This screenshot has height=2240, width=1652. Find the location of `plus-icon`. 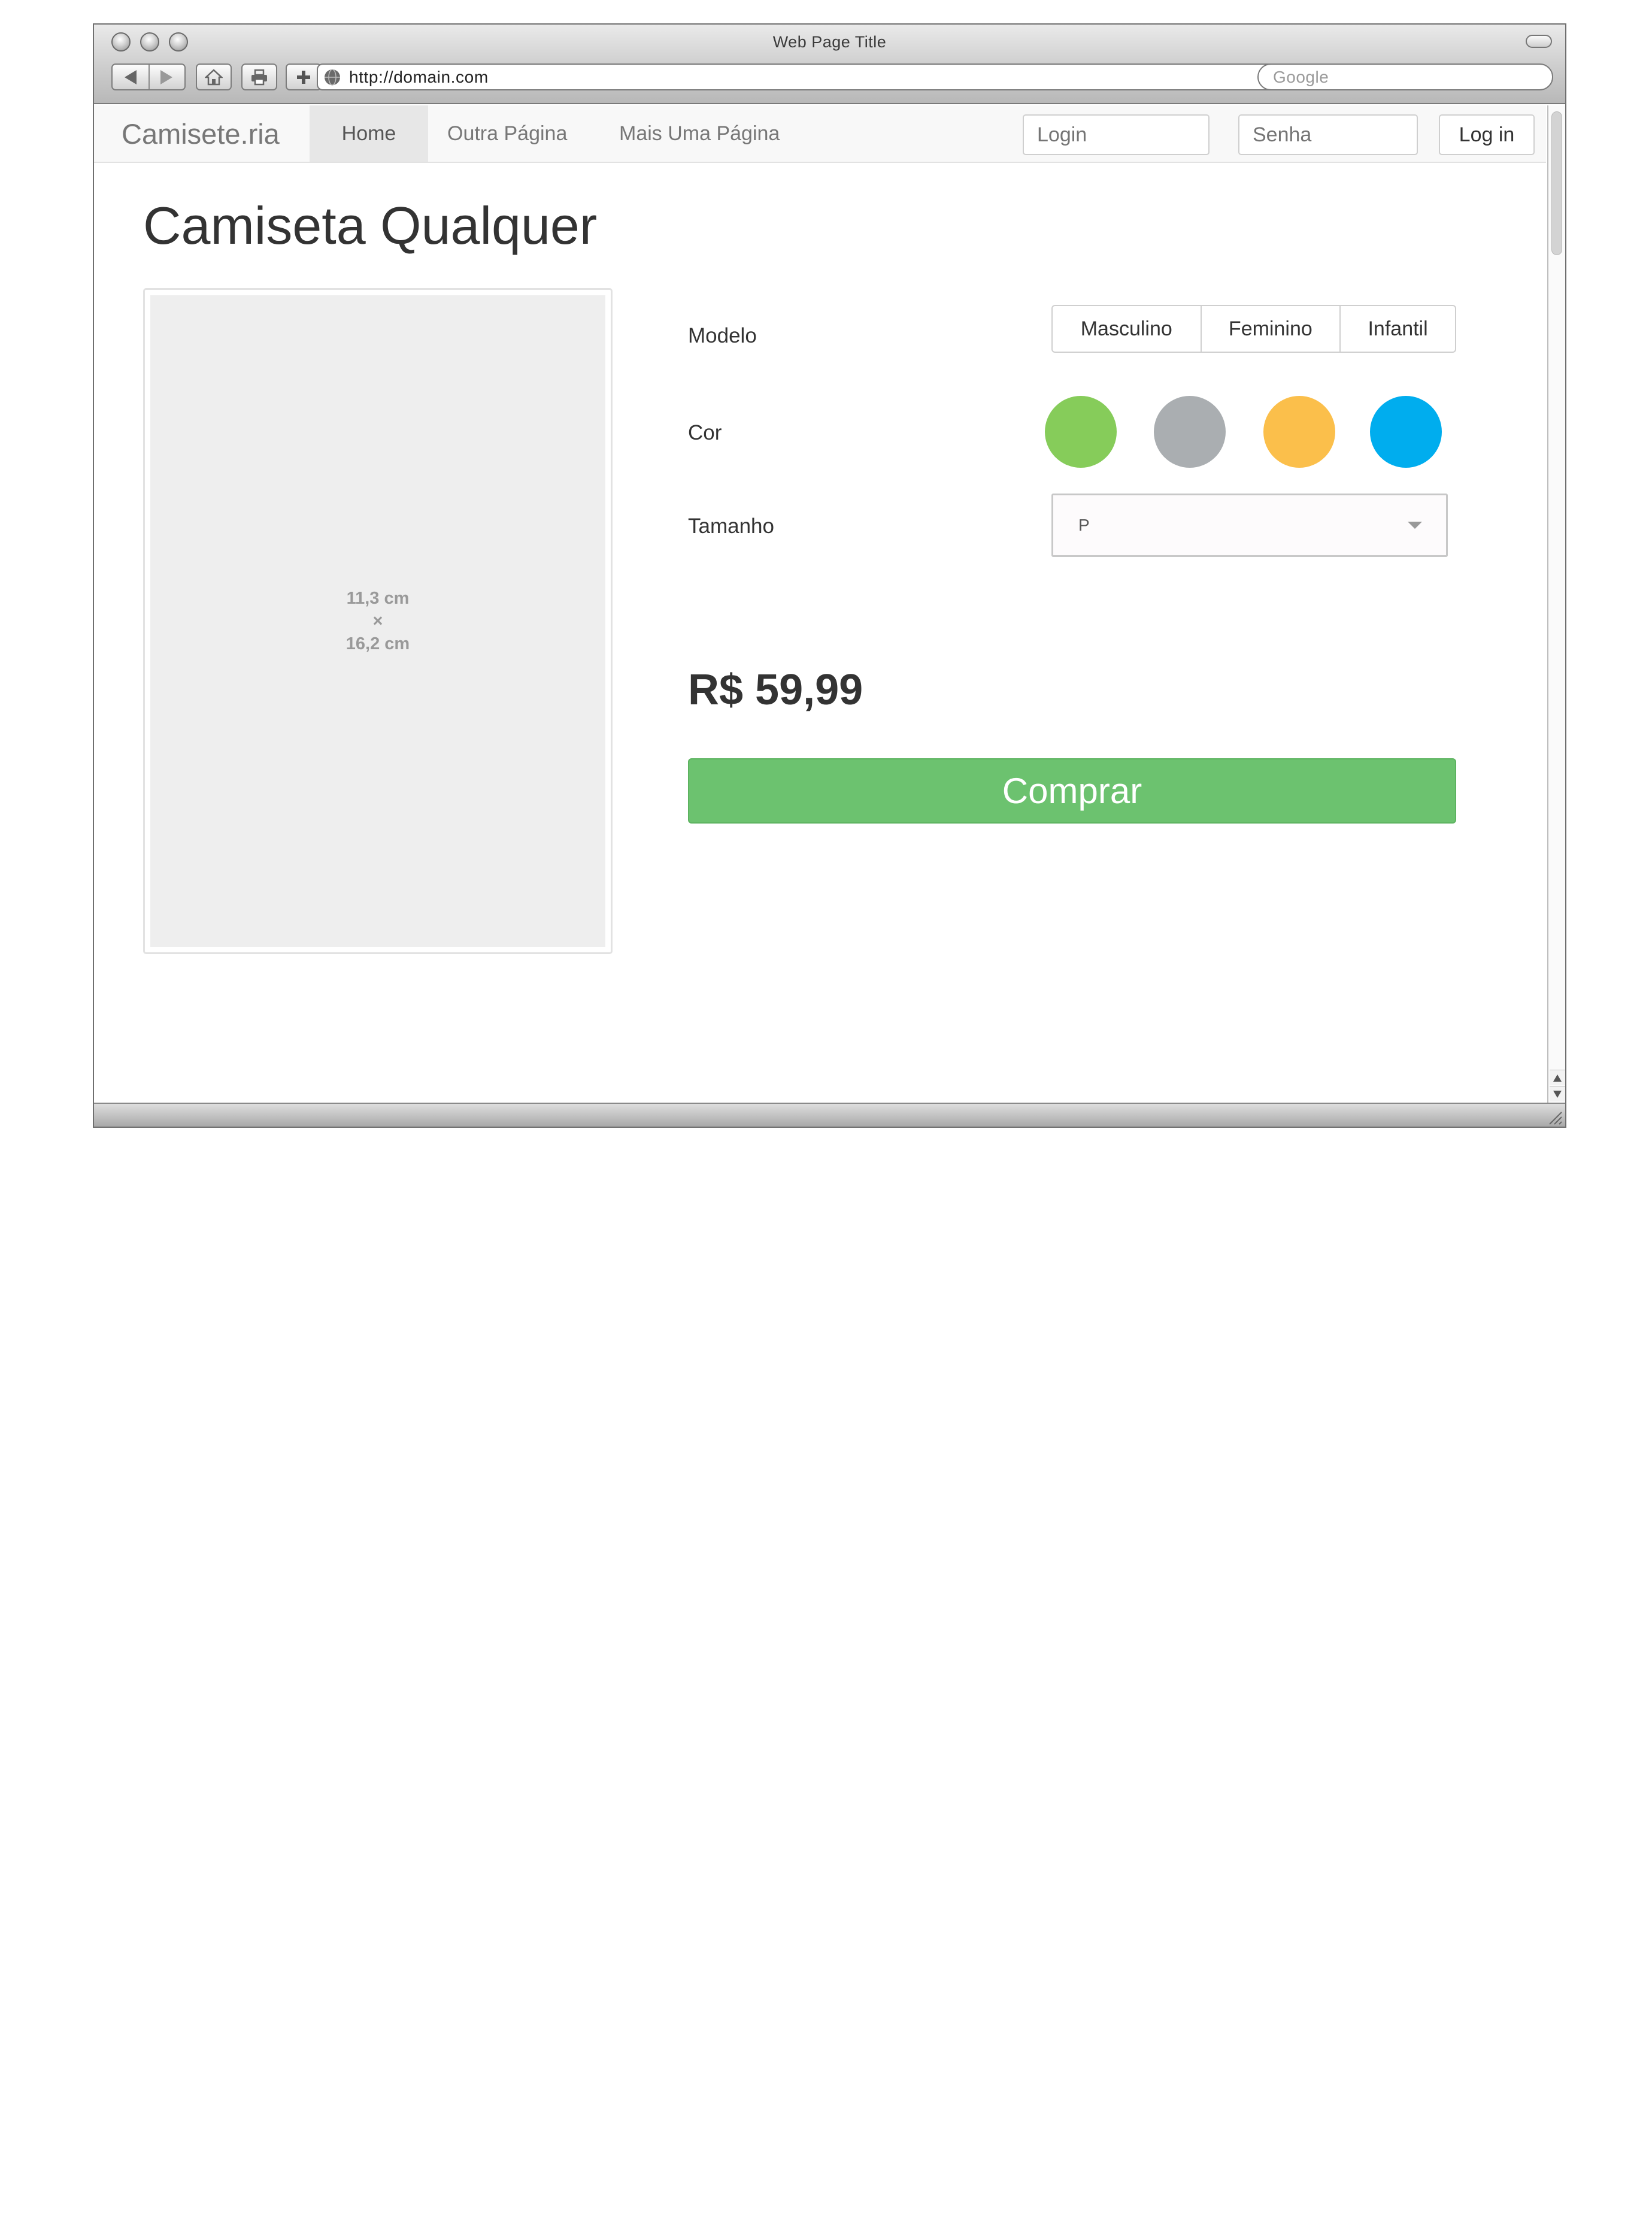

plus-icon is located at coordinates (303, 77).